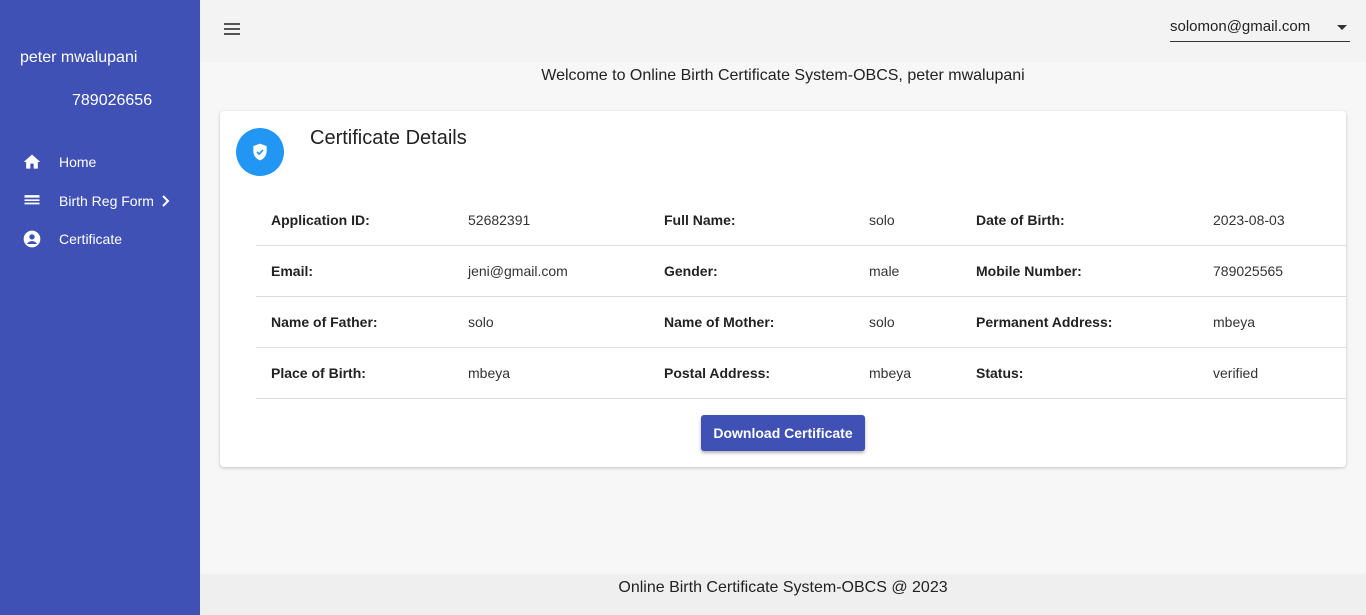  What do you see at coordinates (1248, 271) in the screenshot?
I see `field-value: 789025565` at bounding box center [1248, 271].